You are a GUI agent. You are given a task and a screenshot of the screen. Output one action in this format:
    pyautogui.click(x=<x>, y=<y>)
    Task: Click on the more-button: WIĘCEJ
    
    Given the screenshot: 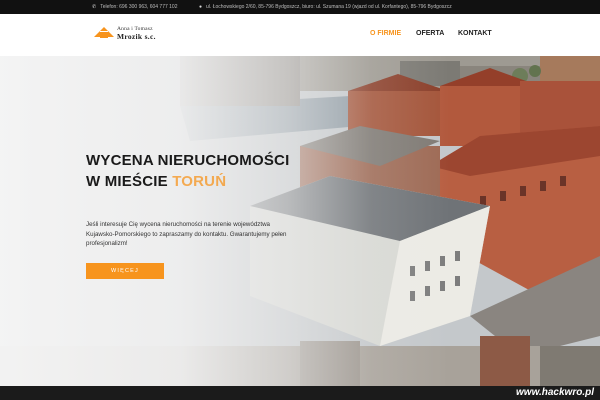 What is the action you would take?
    pyautogui.click(x=125, y=271)
    